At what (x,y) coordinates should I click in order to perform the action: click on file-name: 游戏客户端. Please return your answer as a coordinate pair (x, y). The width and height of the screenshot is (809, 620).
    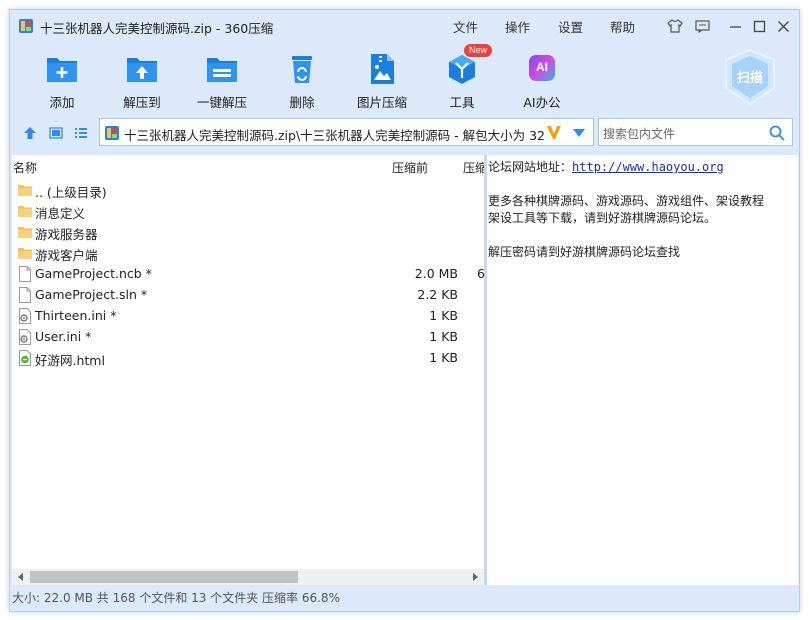
    Looking at the image, I should click on (66, 255).